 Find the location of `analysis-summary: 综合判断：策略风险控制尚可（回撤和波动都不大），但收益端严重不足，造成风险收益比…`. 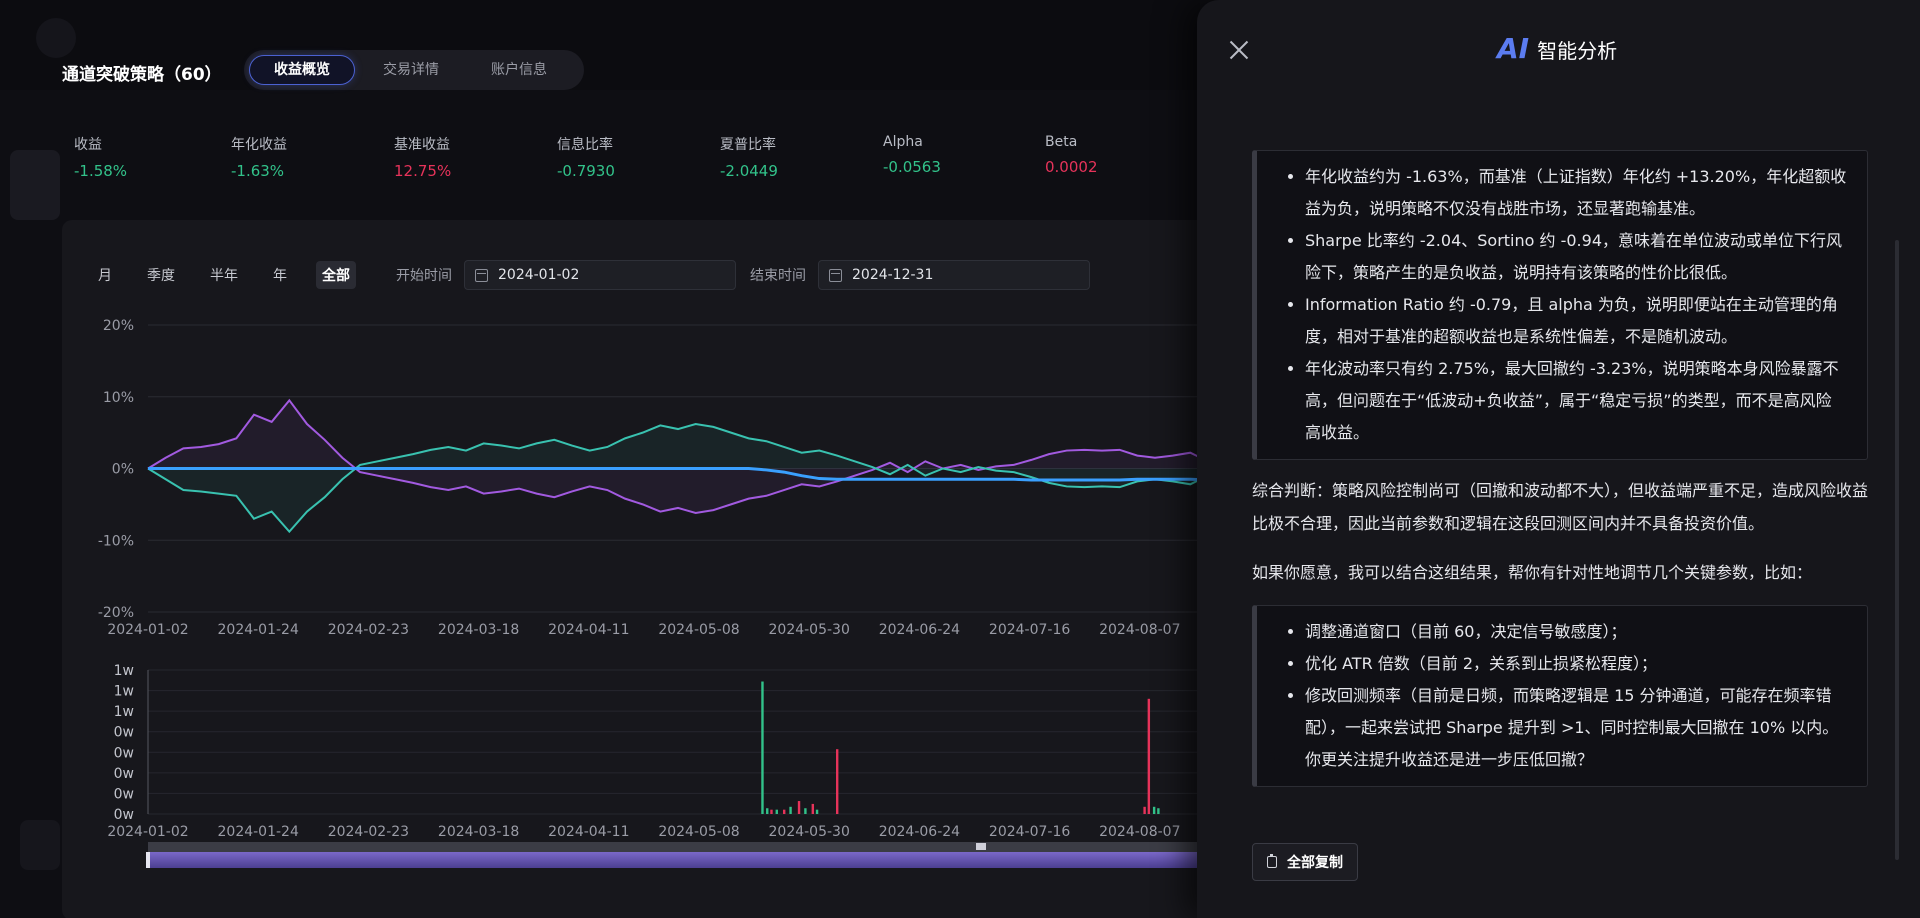

analysis-summary: 综合判断：策略风险控制尚可（回撤和波动都不大），但收益端严重不足，造成风险收益比… is located at coordinates (1560, 507).